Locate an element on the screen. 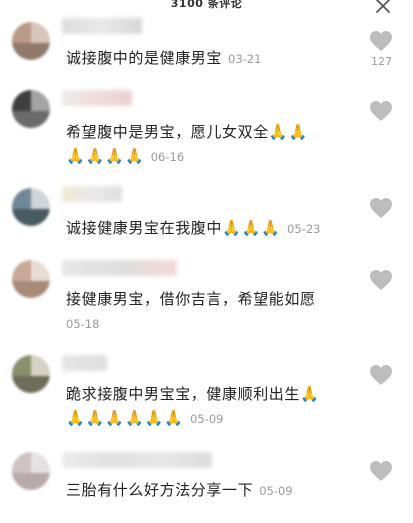  comment-body: 三胎有什么好方法分享一下 is located at coordinates (160, 490).